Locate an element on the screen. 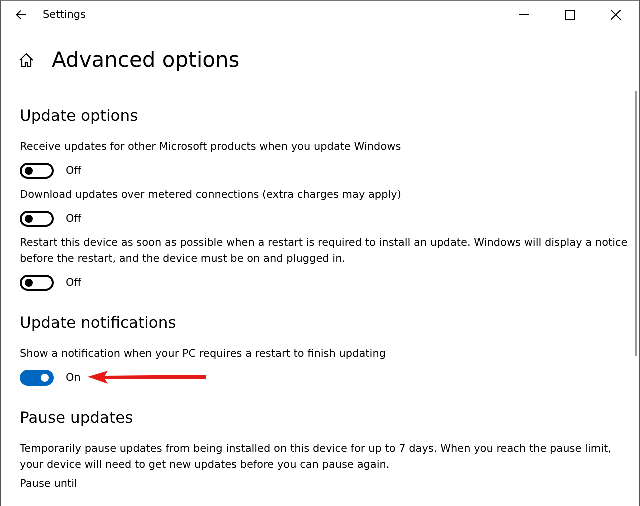  setting-label: Restart this device as soon as possible when a restart is required to install an update. Windows will display a notice before the restart, and the device must be on and plugged in. is located at coordinates (324, 251).